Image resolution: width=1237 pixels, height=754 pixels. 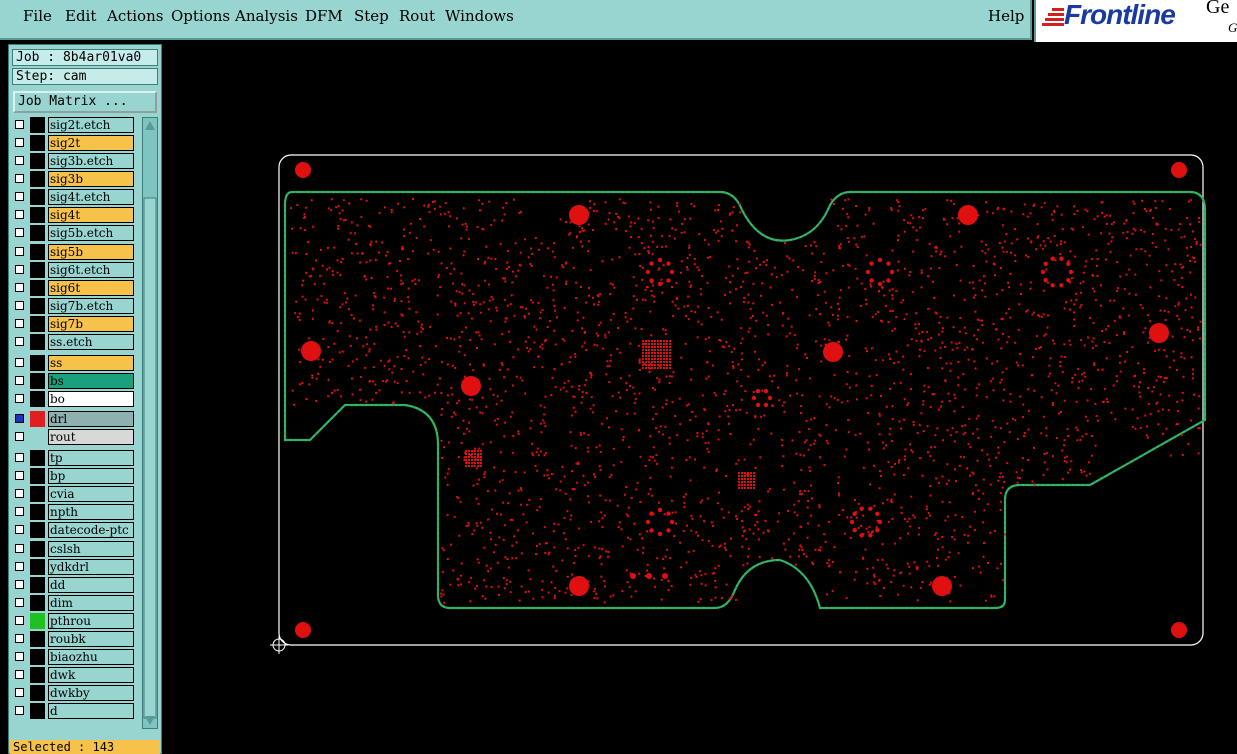 What do you see at coordinates (91, 399) in the screenshot?
I see `layer-name: bo` at bounding box center [91, 399].